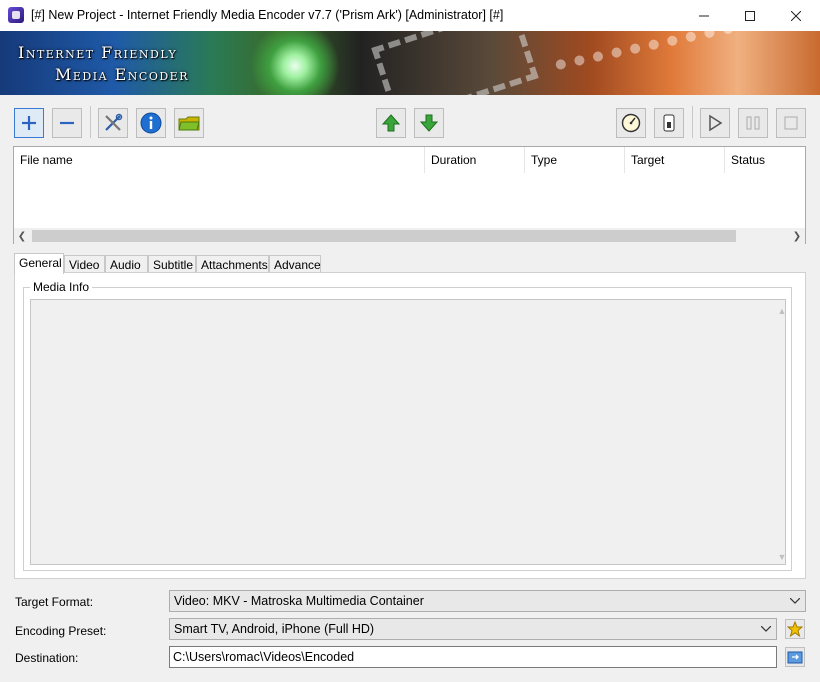 This screenshot has height=682, width=820. I want to click on move-down-icon, so click(429, 123).